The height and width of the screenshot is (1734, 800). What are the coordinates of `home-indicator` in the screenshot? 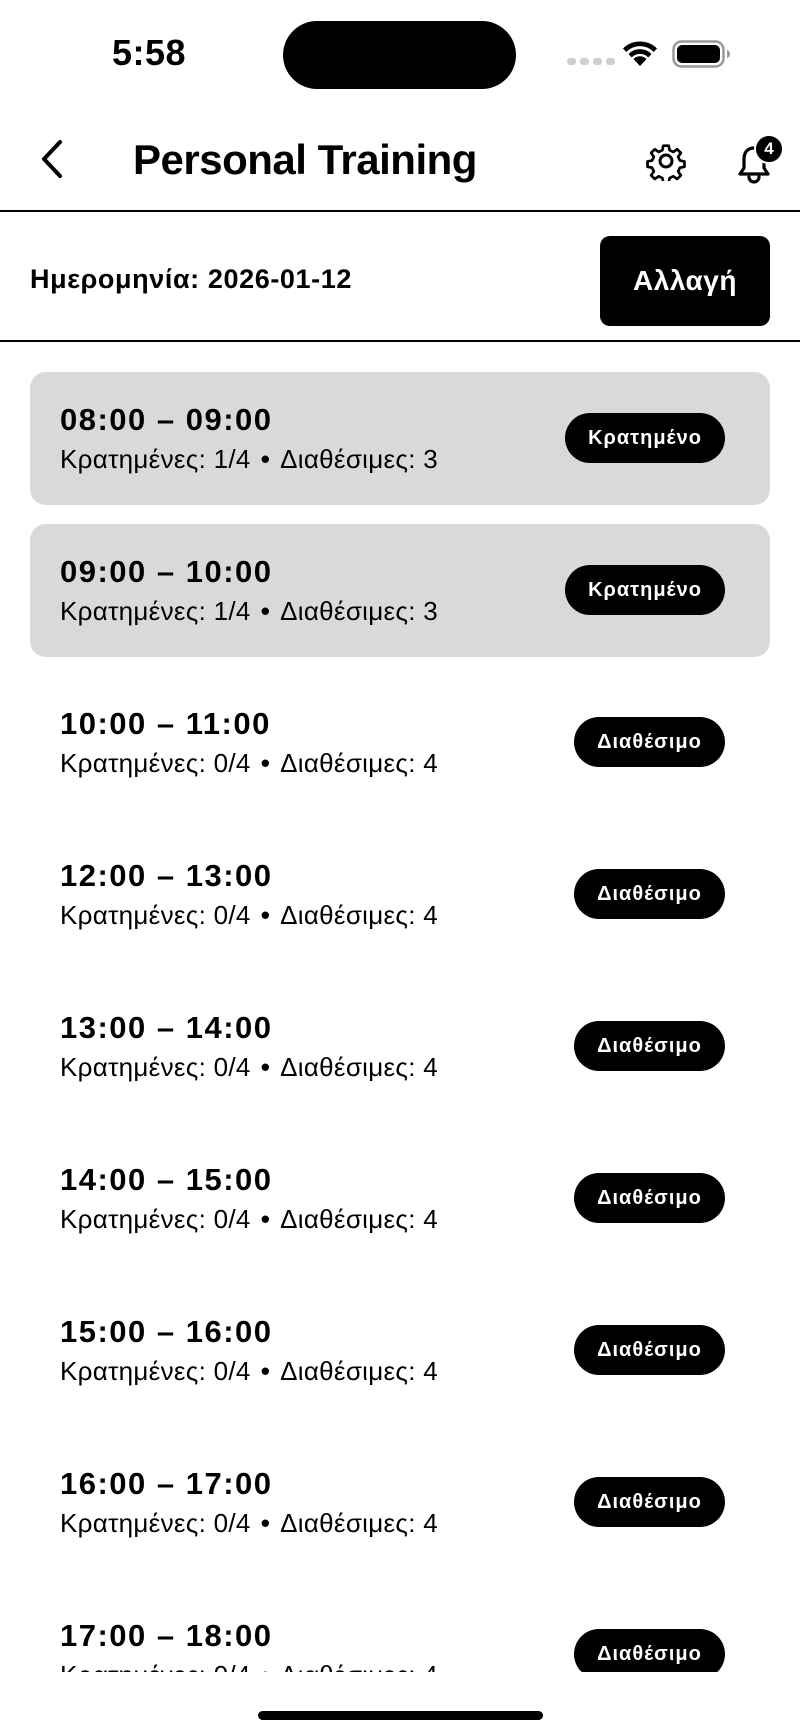 It's located at (400, 1715).